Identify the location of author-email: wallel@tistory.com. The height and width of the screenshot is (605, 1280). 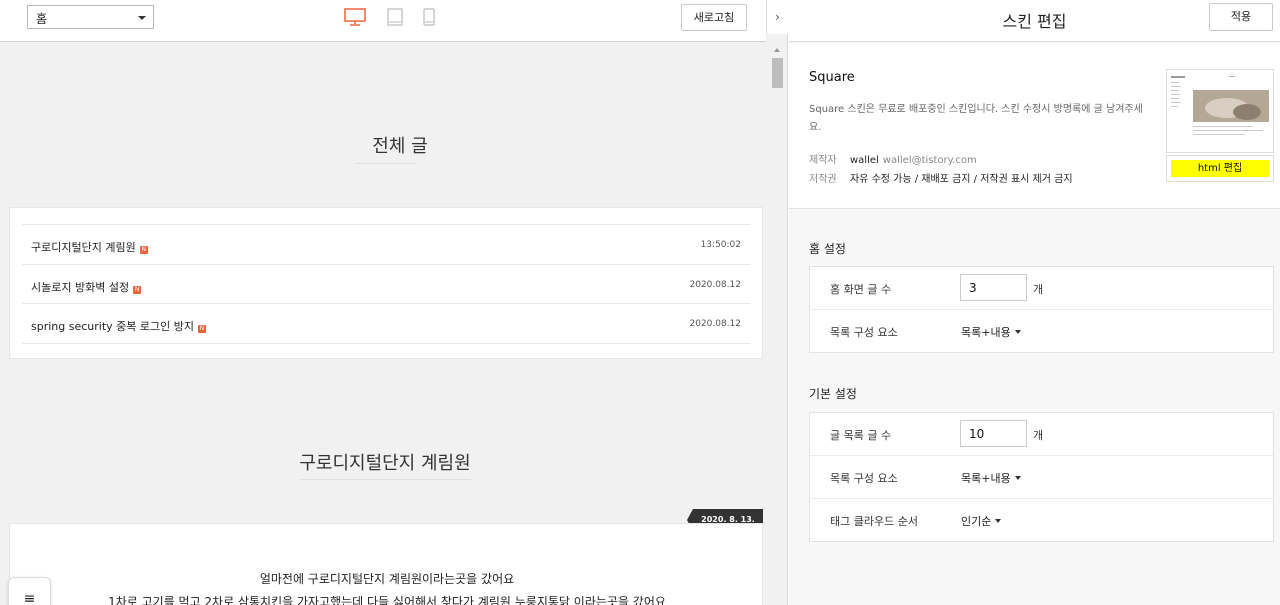
(929, 160).